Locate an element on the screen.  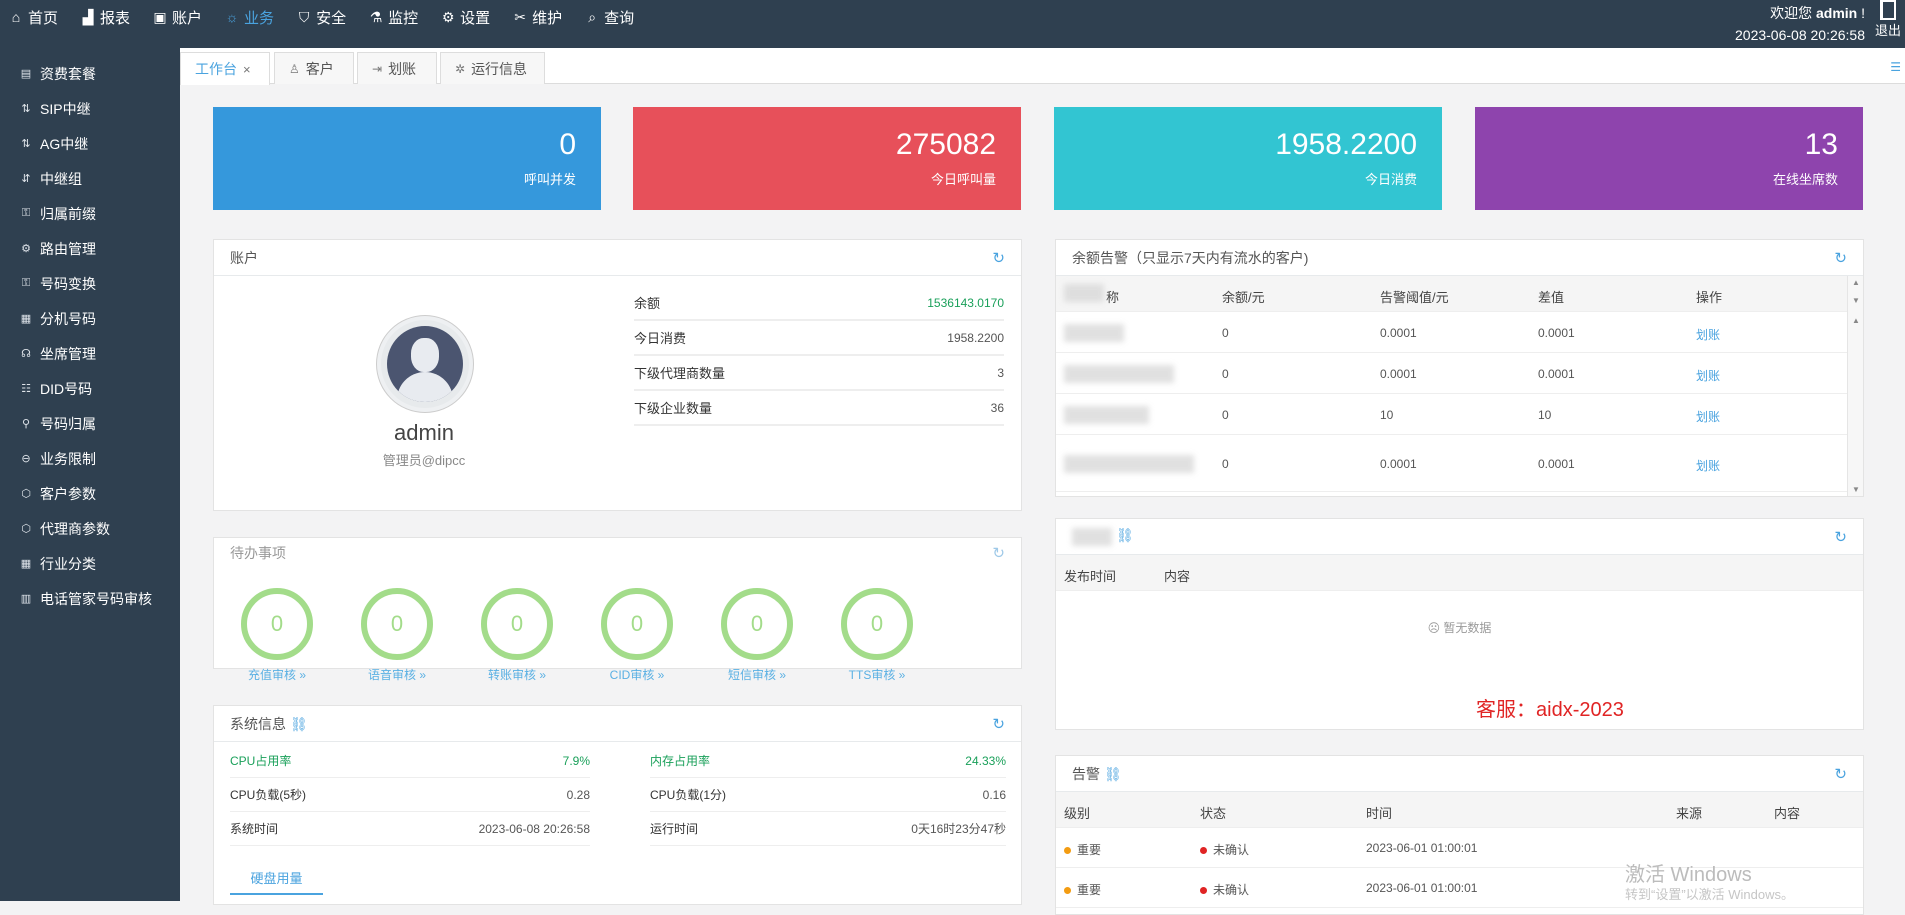
row-value: 36 is located at coordinates (997, 407).